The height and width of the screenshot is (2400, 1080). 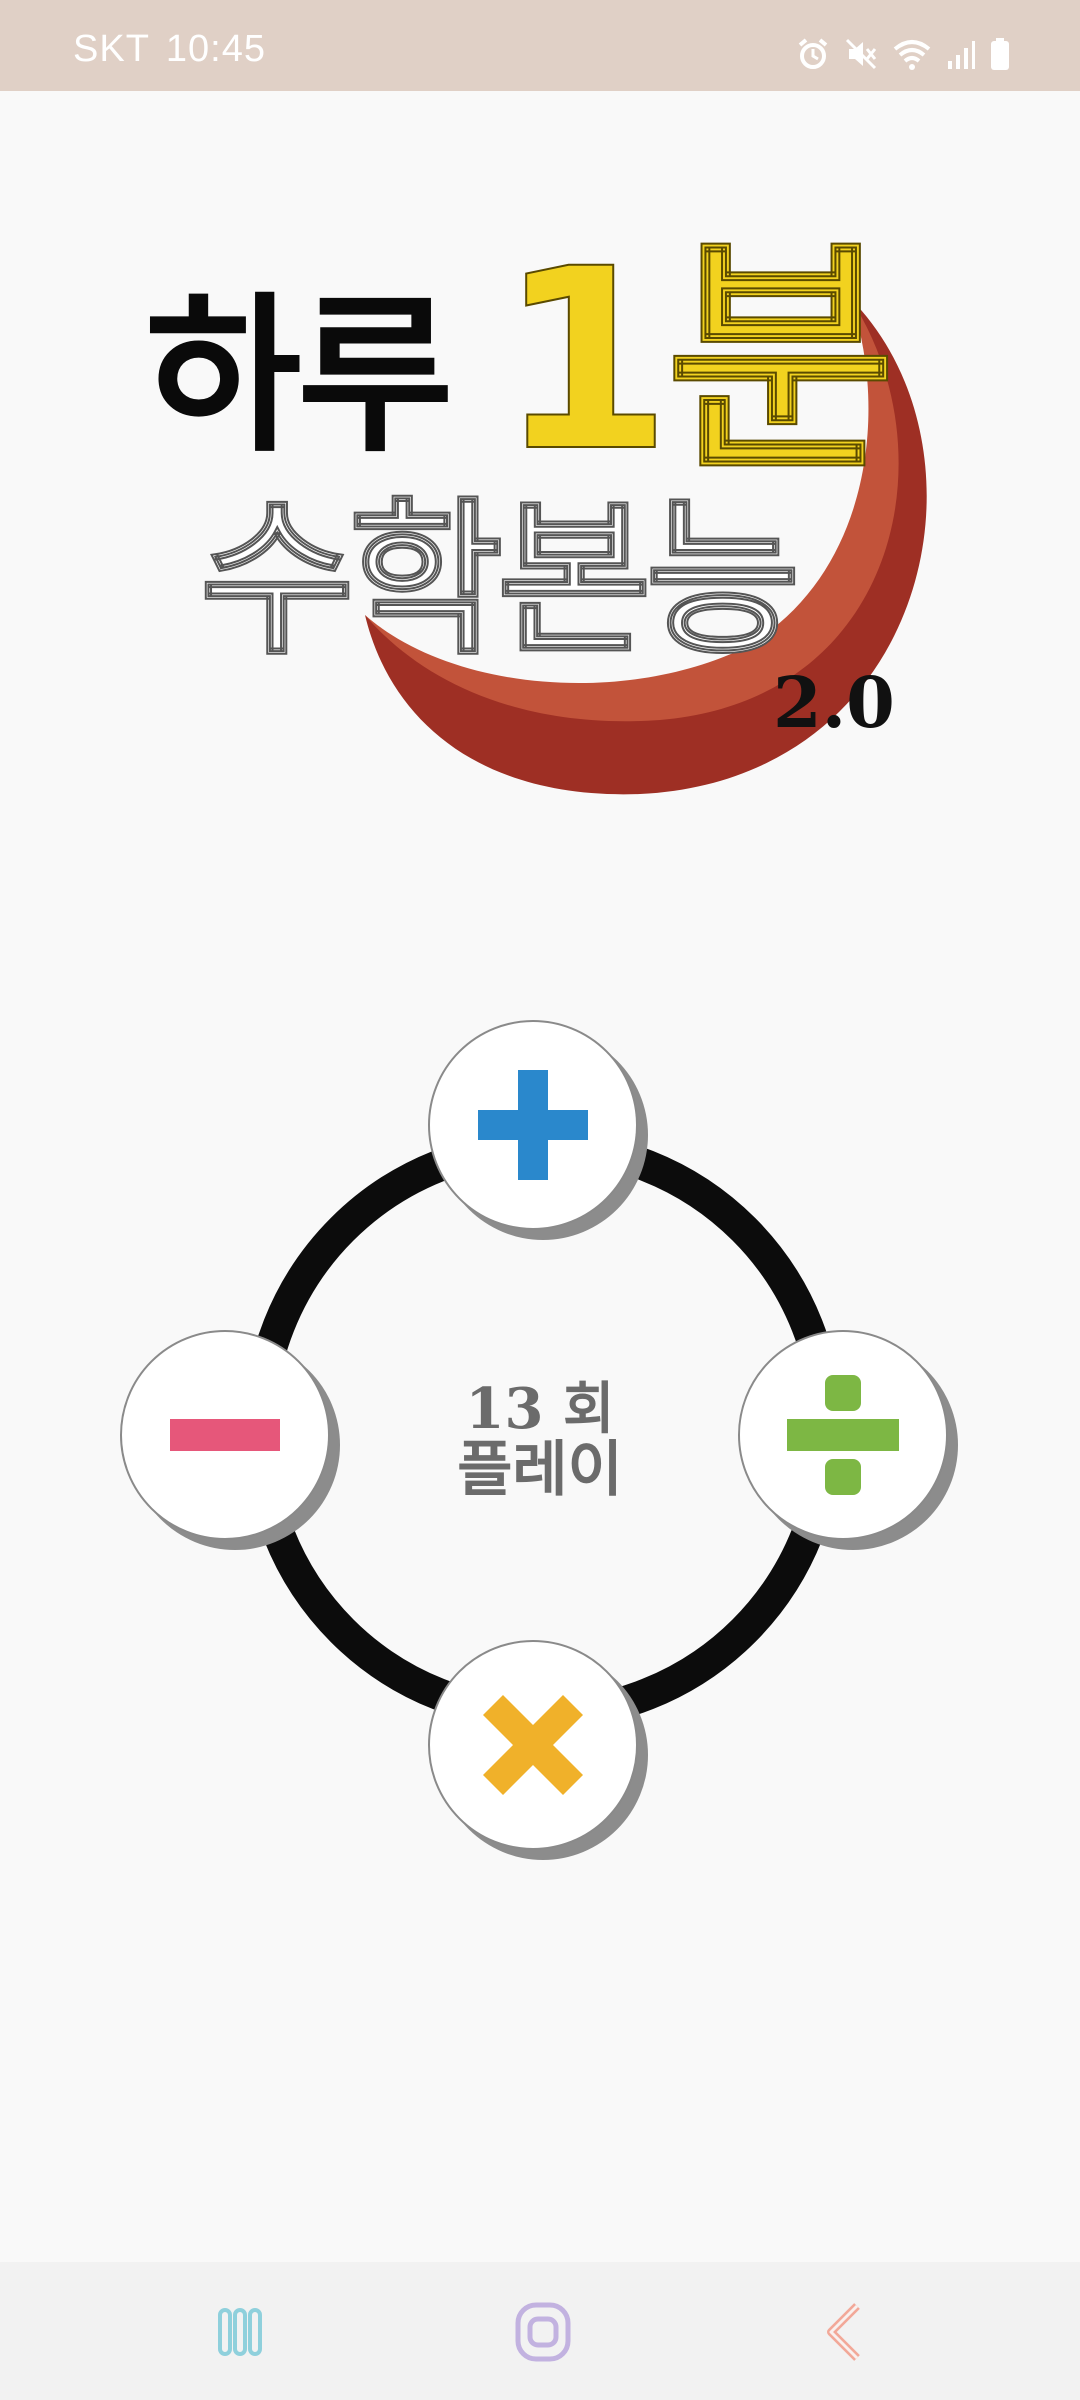 What do you see at coordinates (1000, 54) in the screenshot?
I see `battery-icon` at bounding box center [1000, 54].